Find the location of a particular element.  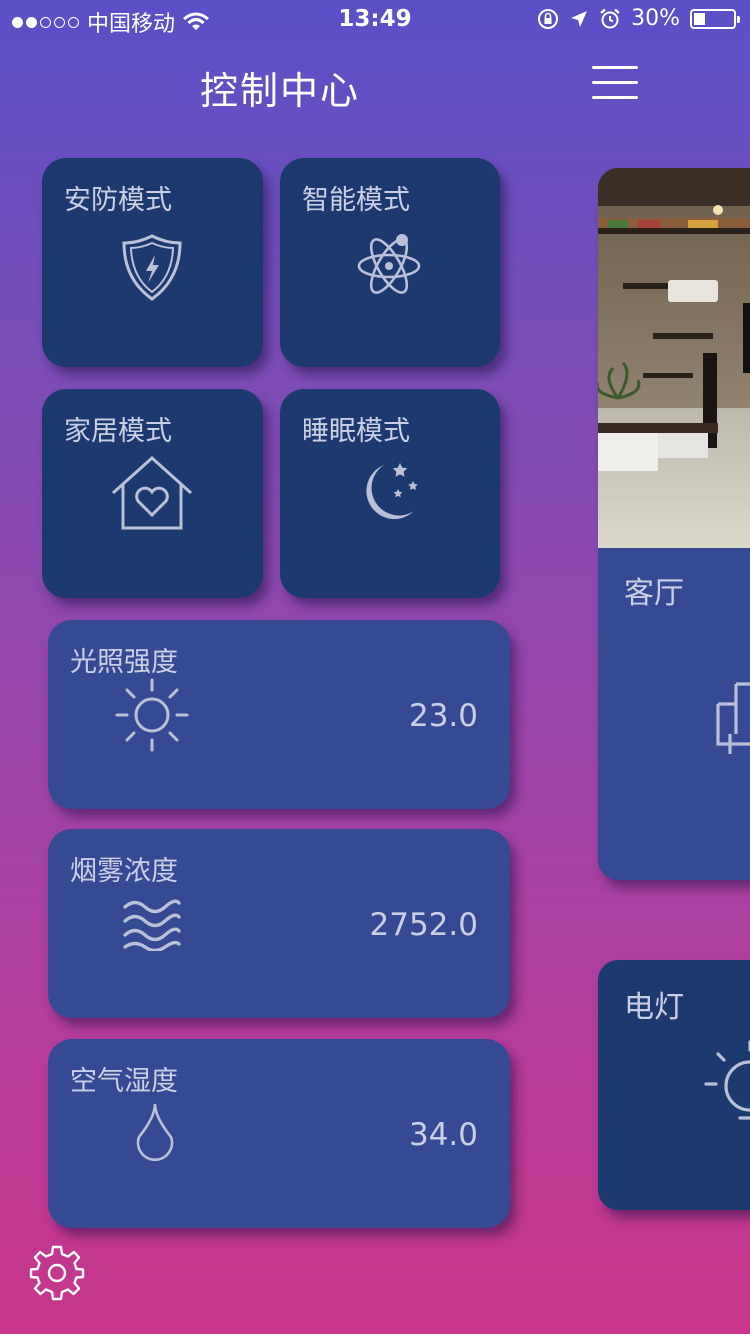

shield-bolt-icon is located at coordinates (152, 267).